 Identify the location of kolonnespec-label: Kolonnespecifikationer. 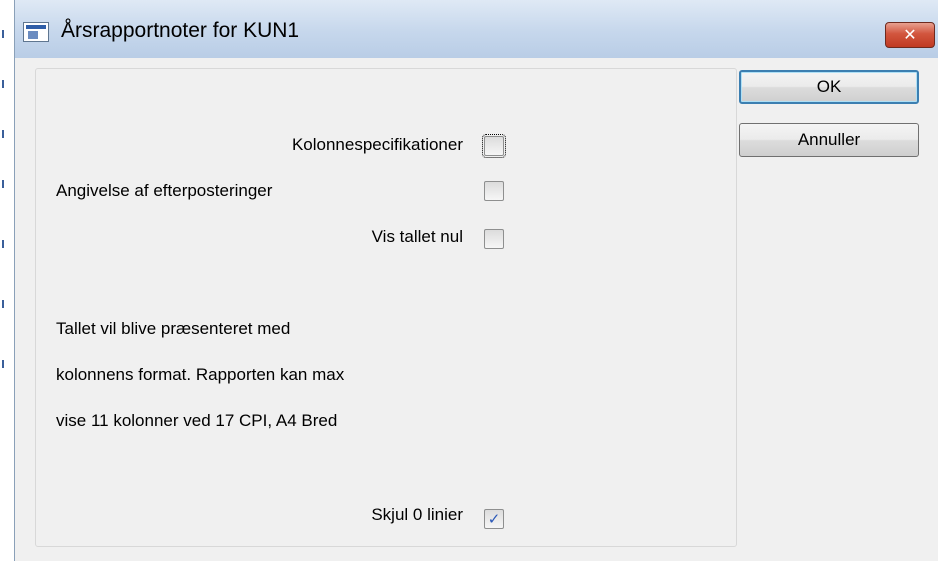
(377, 144).